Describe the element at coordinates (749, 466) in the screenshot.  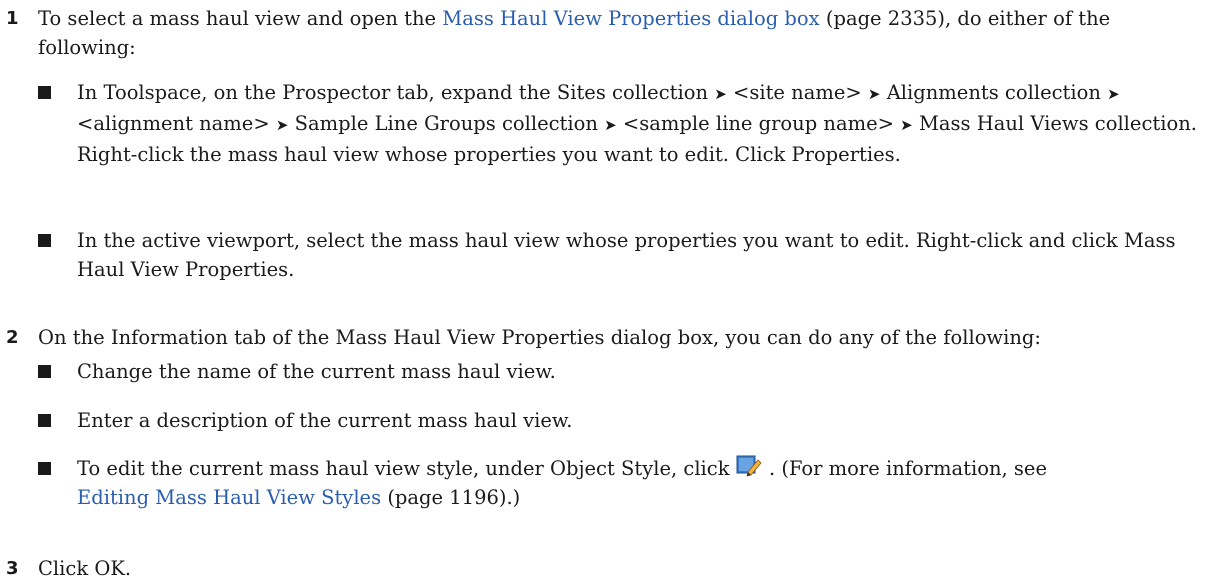
I see `edit-style-icon` at that location.